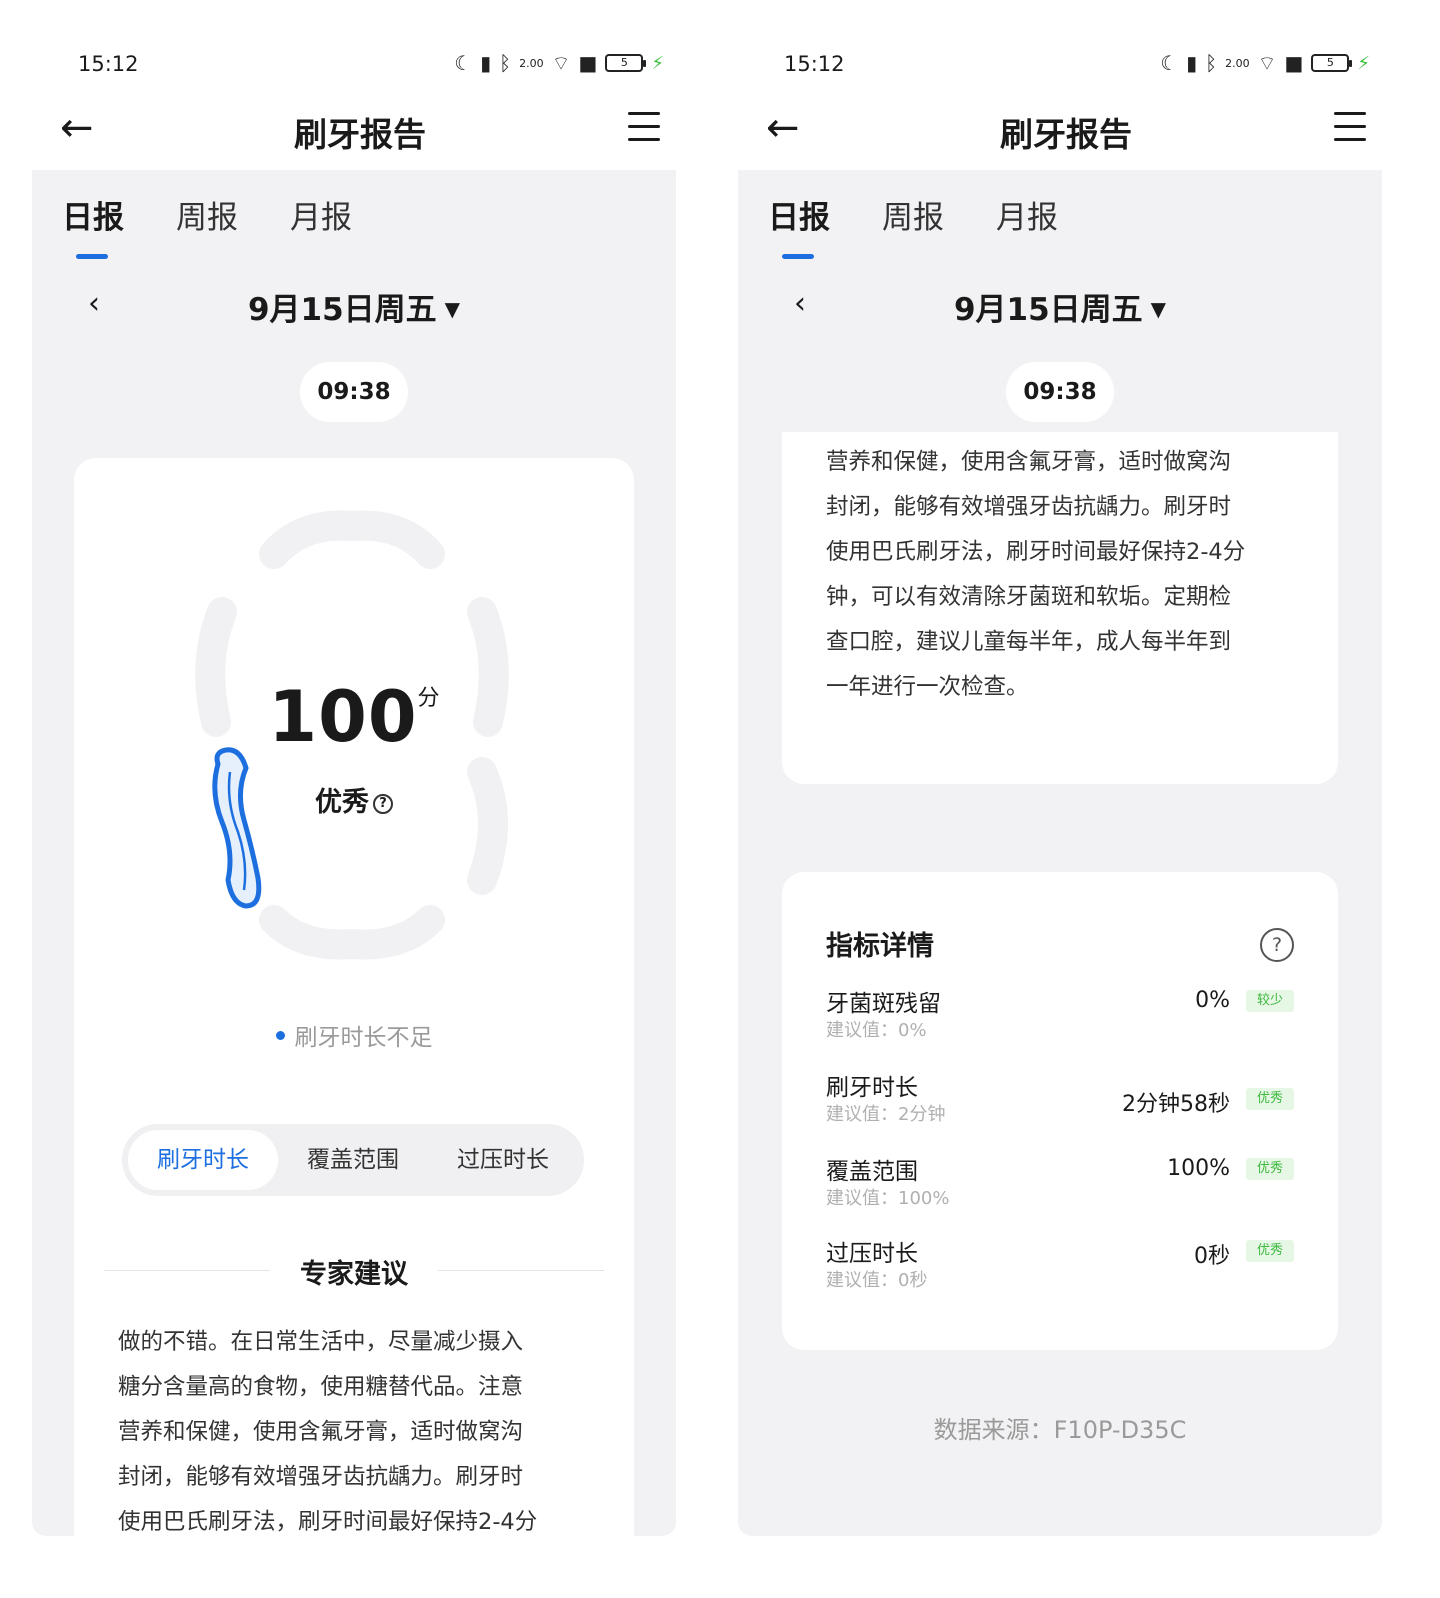 This screenshot has height=1598, width=1440. What do you see at coordinates (343, 717) in the screenshot?
I see `score-value: 100` at bounding box center [343, 717].